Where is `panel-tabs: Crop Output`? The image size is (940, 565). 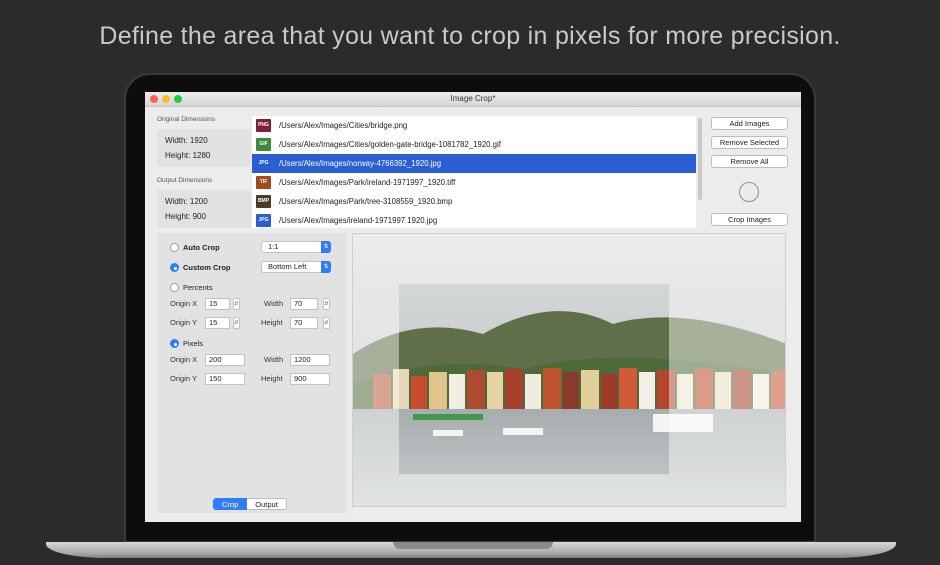
panel-tabs: Crop Output is located at coordinates (250, 504).